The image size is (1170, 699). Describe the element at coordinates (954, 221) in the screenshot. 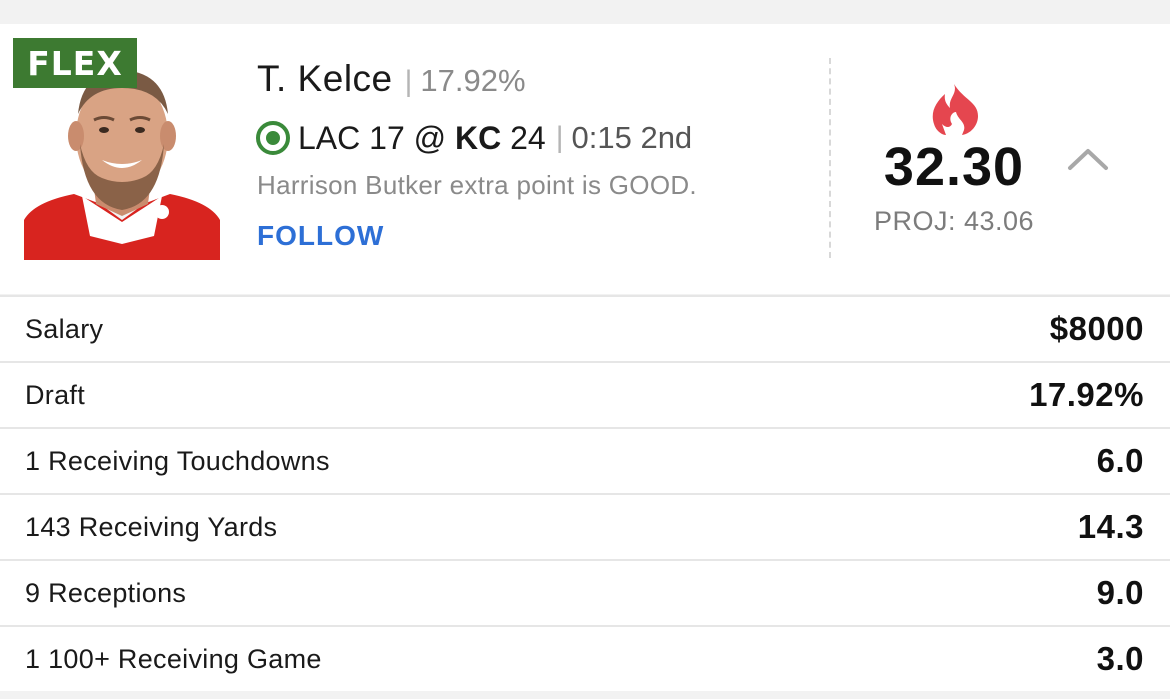

I see `projected-points: PROJ: 43.06` at that location.